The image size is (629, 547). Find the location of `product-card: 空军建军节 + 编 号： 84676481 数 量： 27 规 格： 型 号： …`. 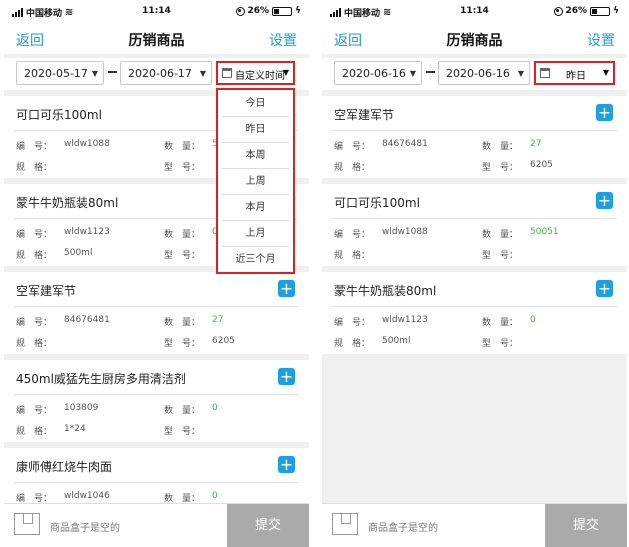

product-card: 空军建军节 + 编 号： 84676481 数 量： 27 规 格： 型 号： … is located at coordinates (156, 313).